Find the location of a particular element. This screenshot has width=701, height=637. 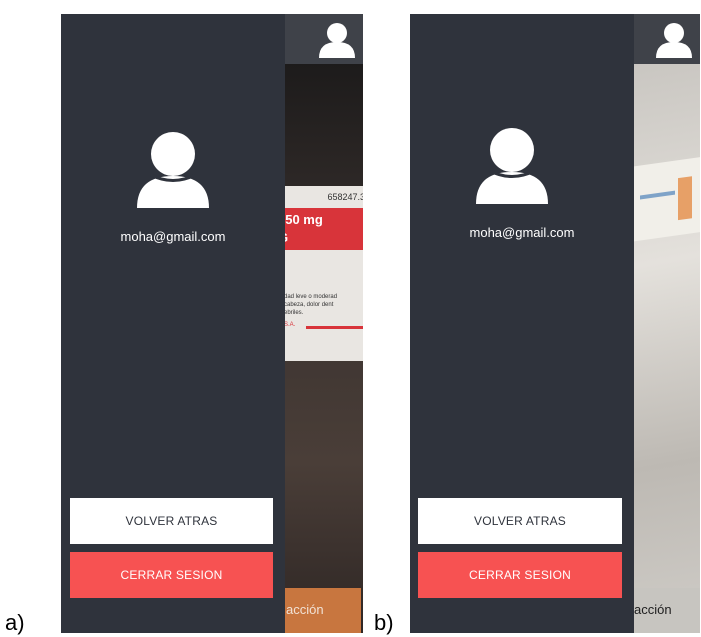

medicine-box-photo is located at coordinates (665, 199).